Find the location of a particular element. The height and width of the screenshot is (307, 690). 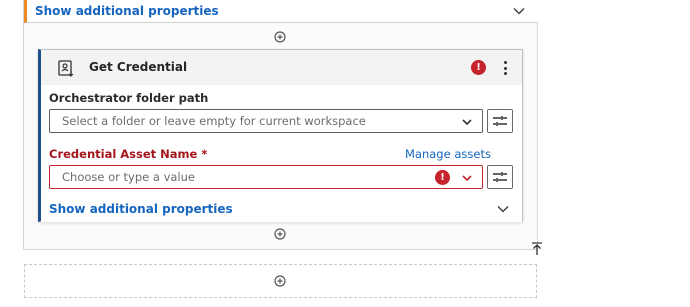

add-activity-drop-zone is located at coordinates (280, 281).